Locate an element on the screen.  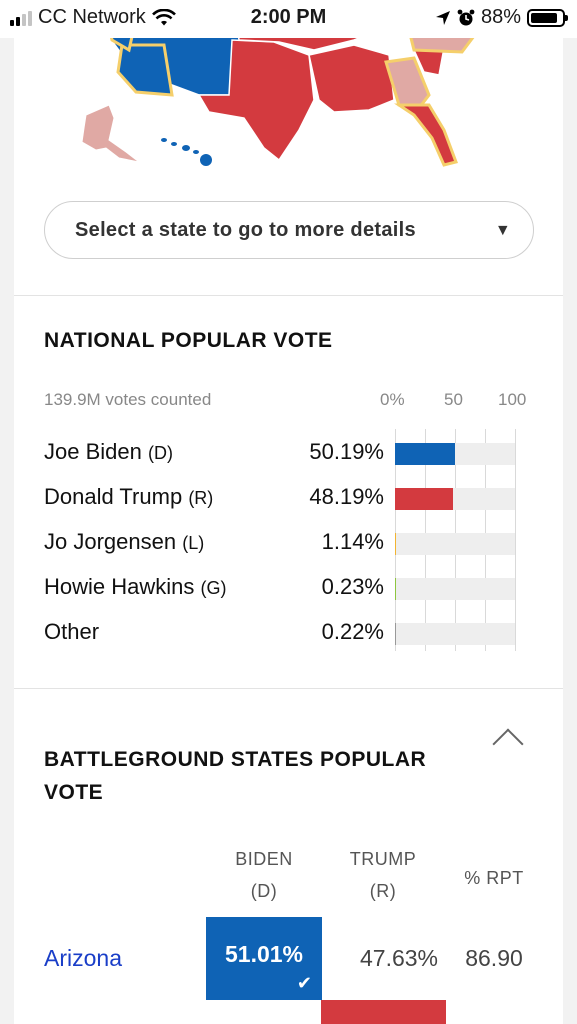
state-select-label: Select a state to go to more details is located at coordinates (245, 229).